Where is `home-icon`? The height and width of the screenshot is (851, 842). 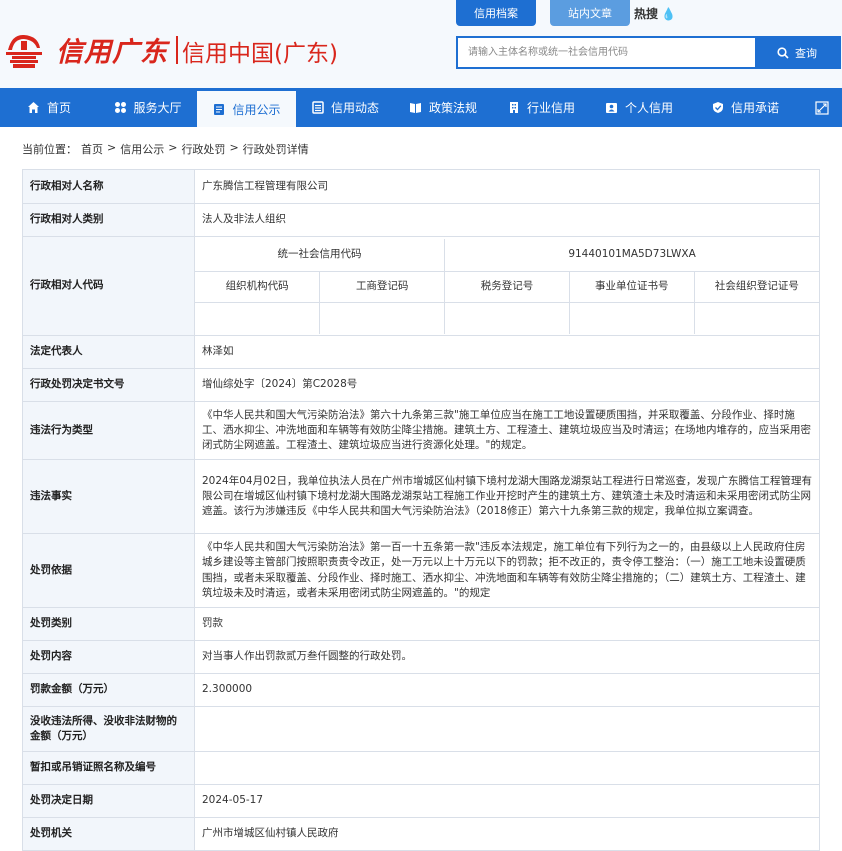
home-icon is located at coordinates (34, 108).